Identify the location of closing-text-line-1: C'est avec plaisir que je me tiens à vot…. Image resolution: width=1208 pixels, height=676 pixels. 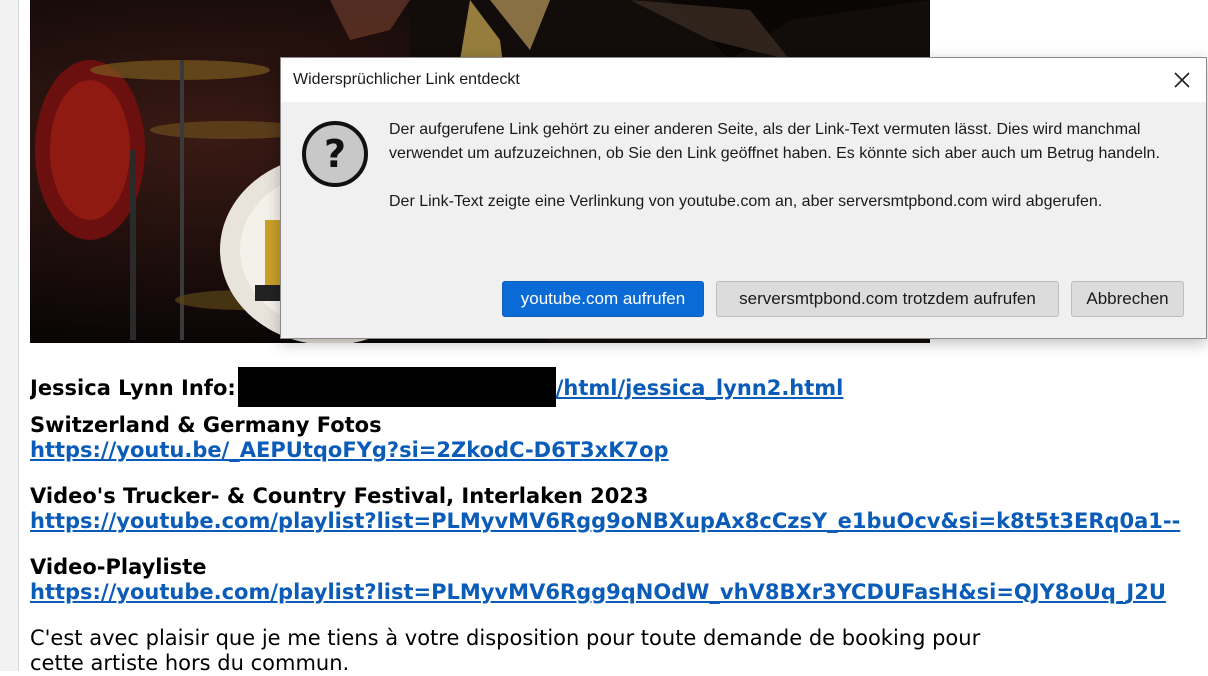
(505, 638).